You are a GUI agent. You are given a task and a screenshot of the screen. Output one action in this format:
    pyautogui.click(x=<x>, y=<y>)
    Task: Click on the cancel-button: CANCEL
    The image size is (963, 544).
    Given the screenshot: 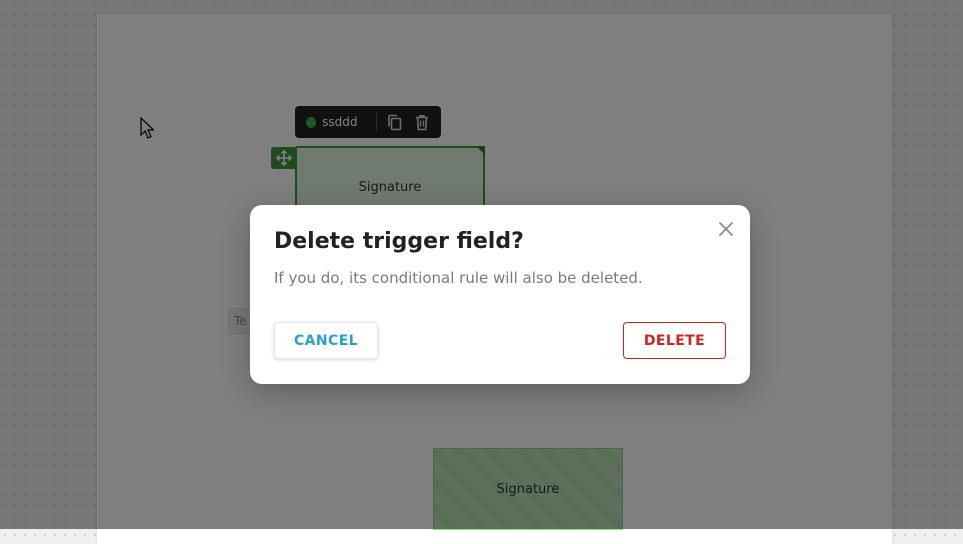 What is the action you would take?
    pyautogui.click(x=326, y=340)
    